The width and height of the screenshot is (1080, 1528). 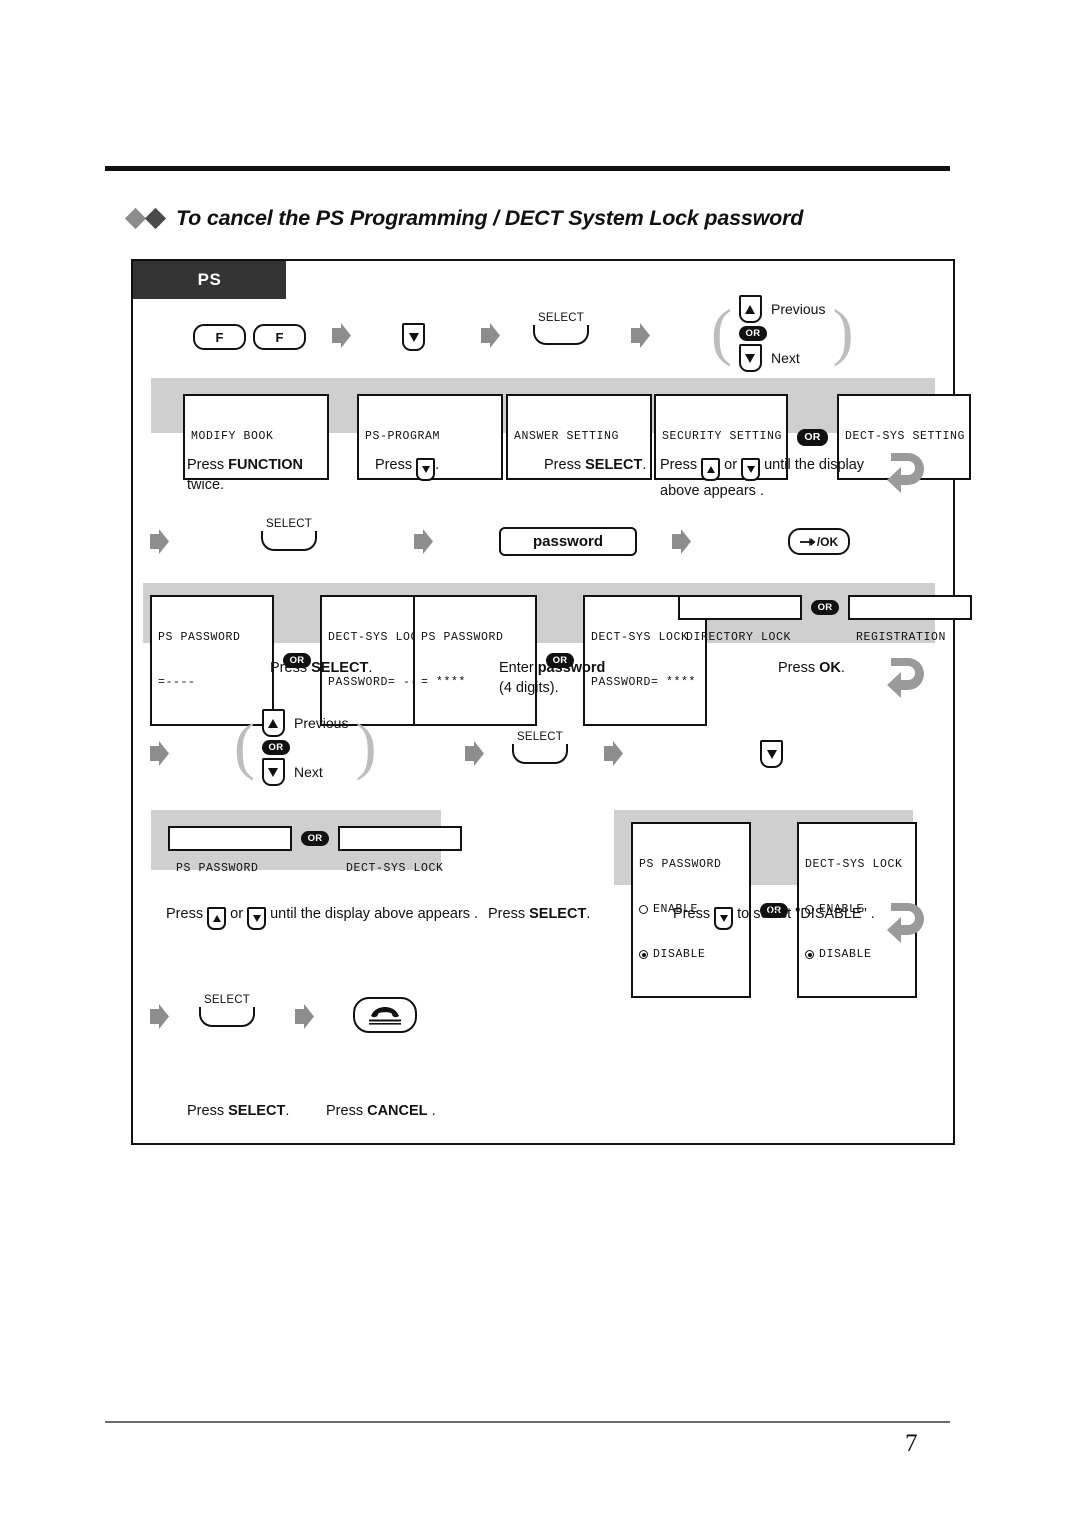 What do you see at coordinates (315, 850) in the screenshot?
I see `lcd-display-or-group: PS PASSWORD OR DECT-SYS LOCK` at bounding box center [315, 850].